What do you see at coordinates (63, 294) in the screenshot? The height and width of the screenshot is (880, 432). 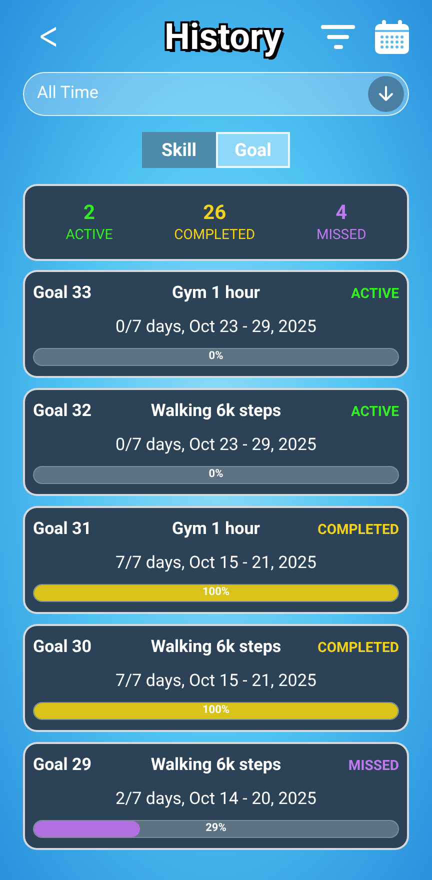 I see `goal-number: Goal 33` at bounding box center [63, 294].